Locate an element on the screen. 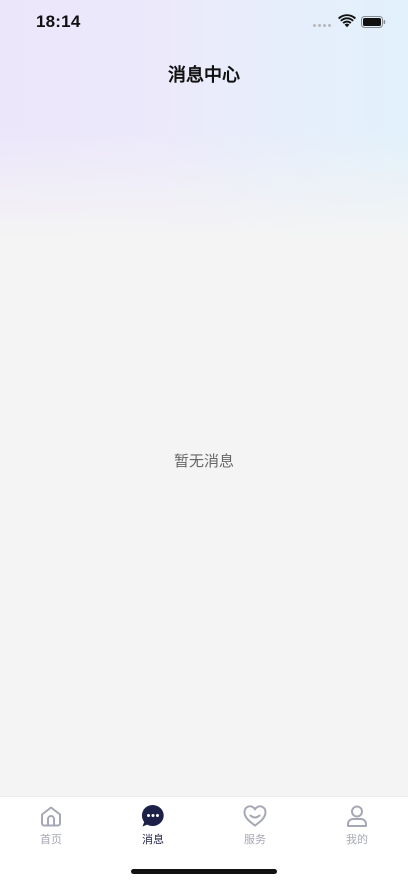  status-time: 18:14 is located at coordinates (58, 21).